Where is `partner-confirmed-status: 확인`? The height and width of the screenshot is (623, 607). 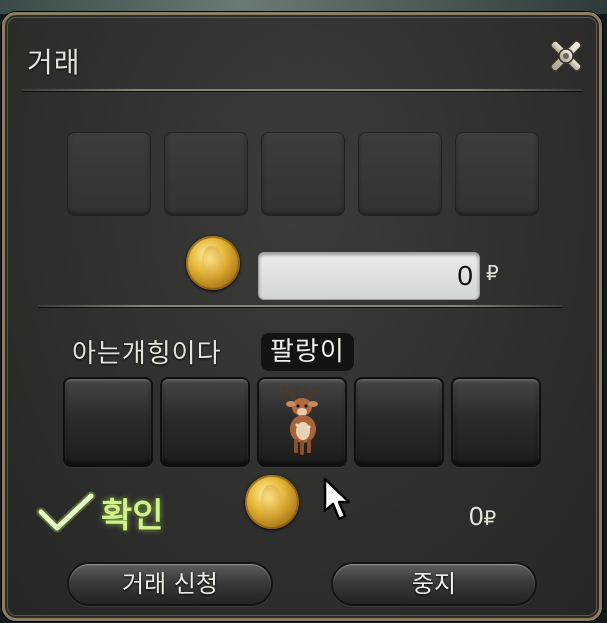 partner-confirmed-status: 확인 is located at coordinates (99, 512).